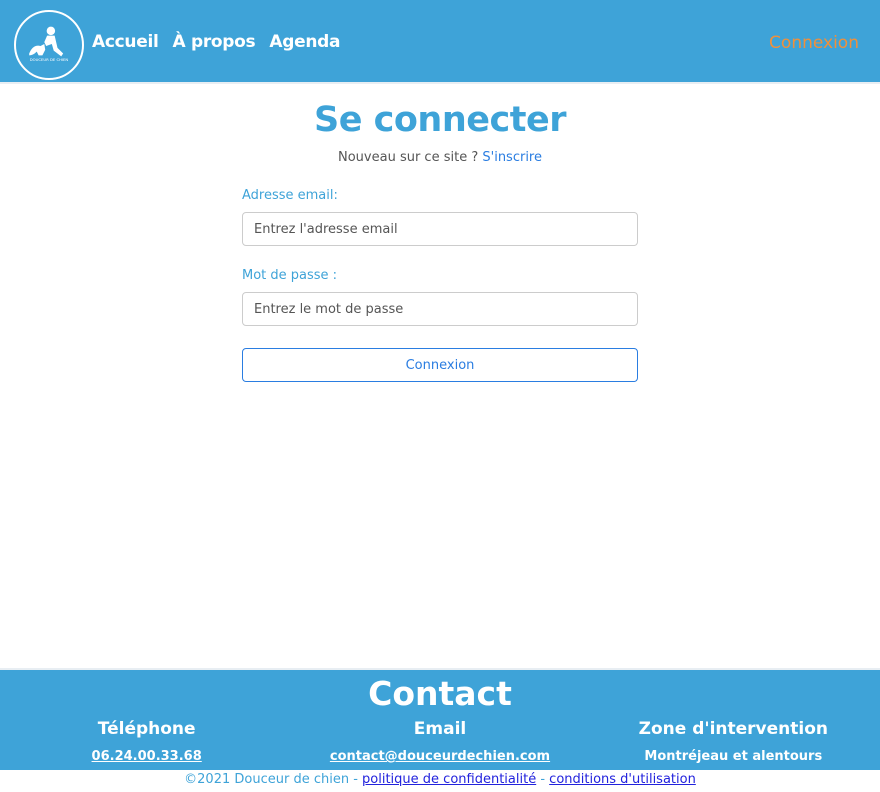 The image size is (880, 792). I want to click on svg-text: DOUCEUR DE CHIEN, so click(49, 60).